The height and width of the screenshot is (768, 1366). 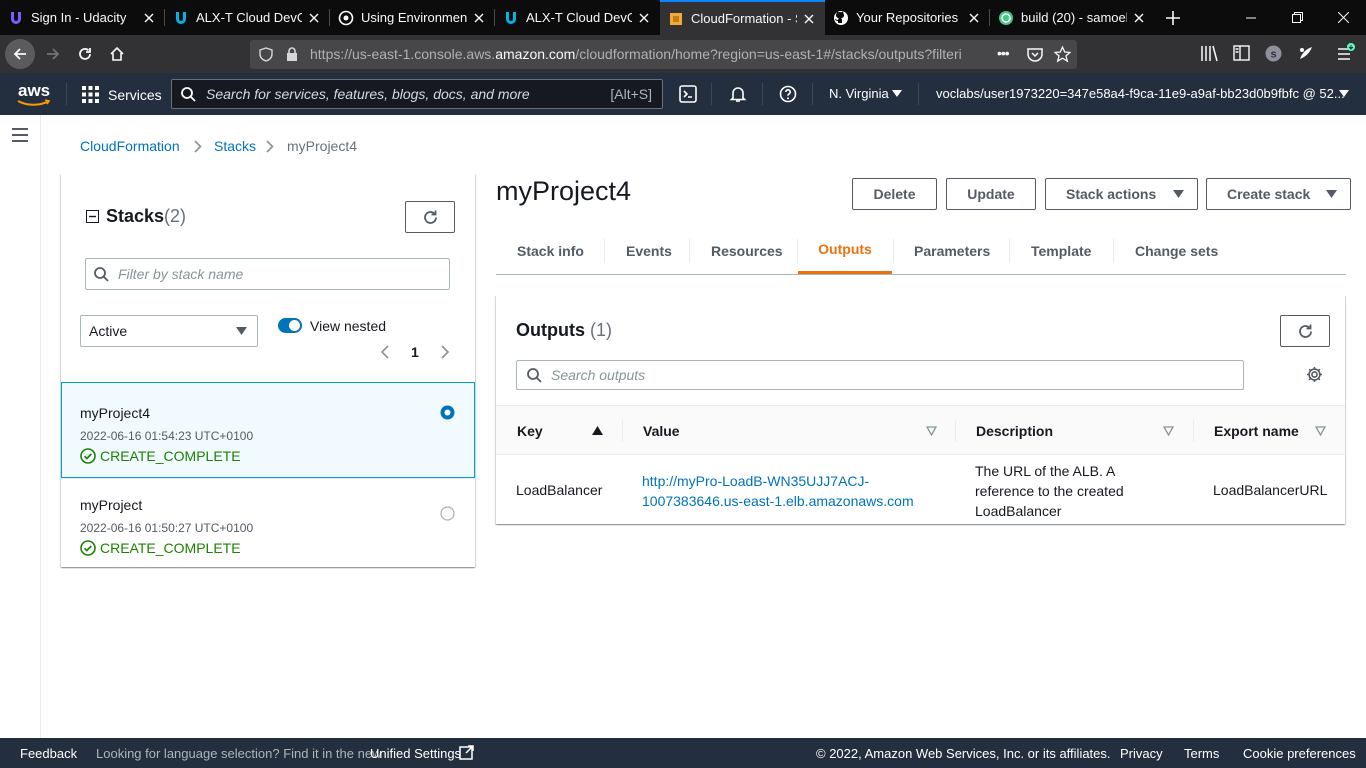 What do you see at coordinates (597, 430) in the screenshot?
I see `sort-ascending-icon` at bounding box center [597, 430].